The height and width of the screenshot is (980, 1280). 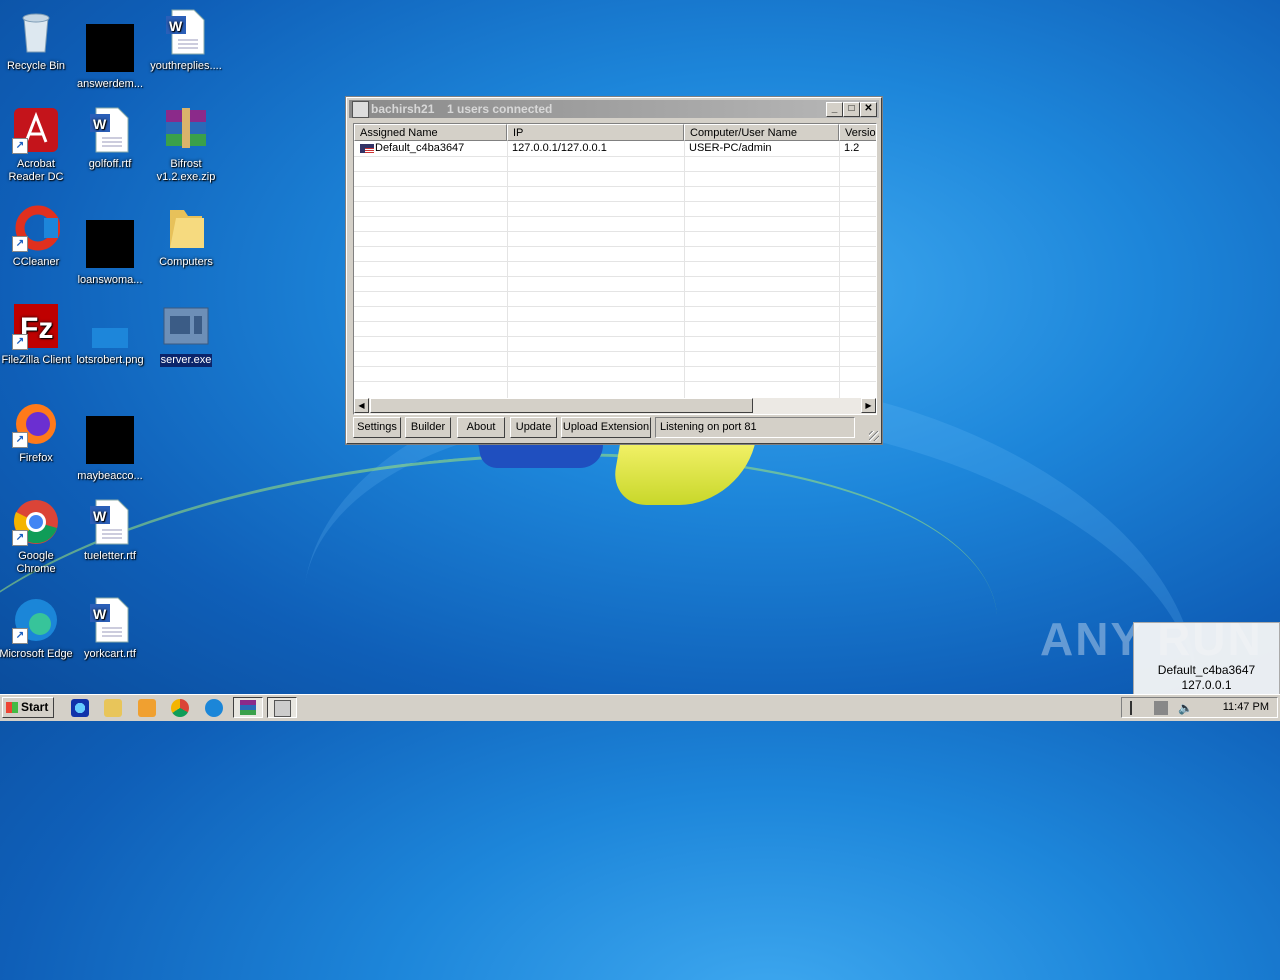 I want to click on chrome-taskbar-icon, so click(x=180, y=708).